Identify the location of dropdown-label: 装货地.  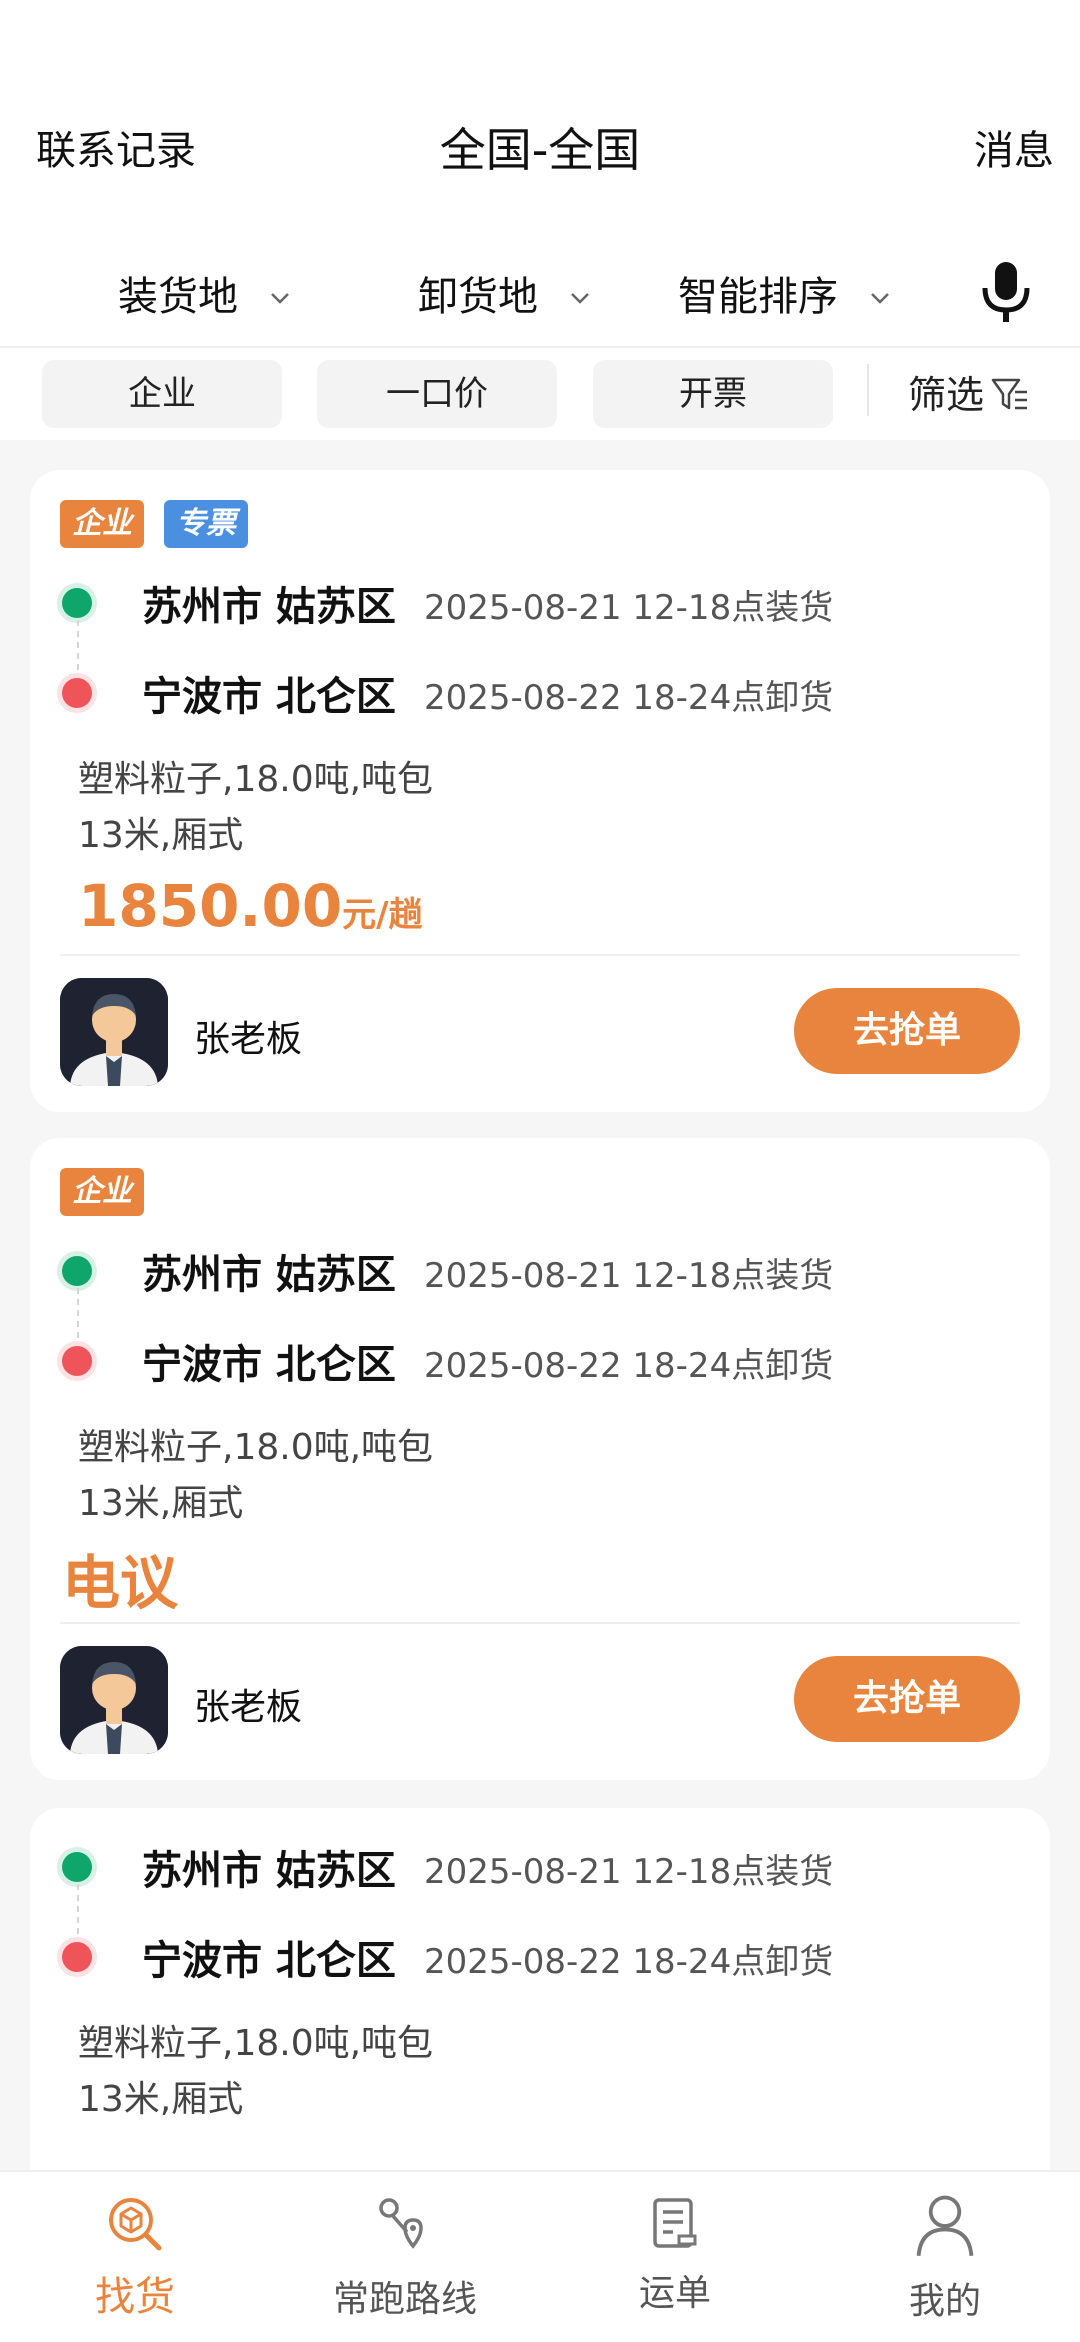
(178, 297).